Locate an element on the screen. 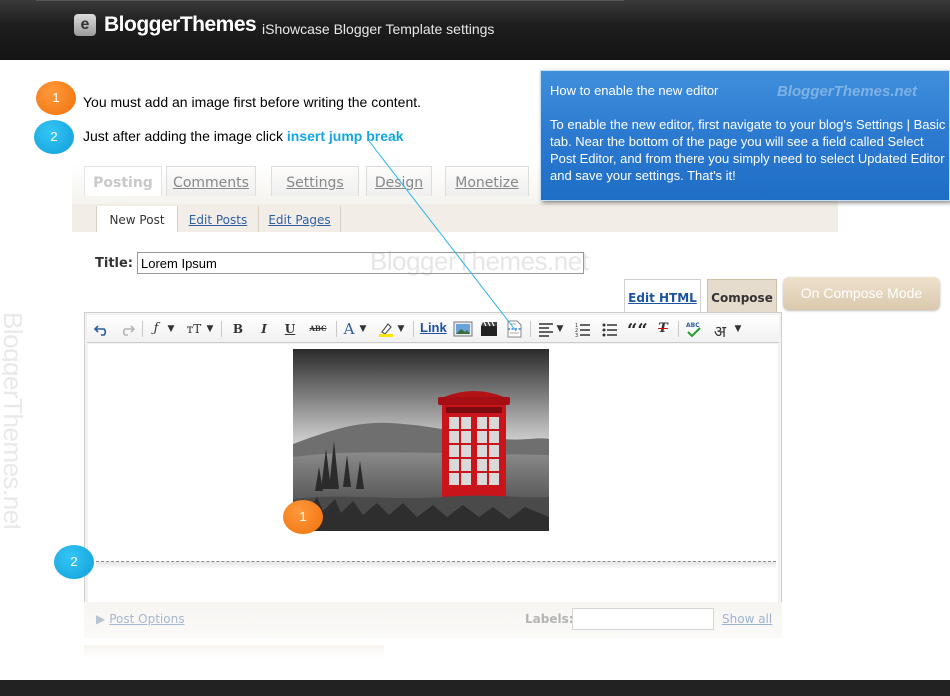  post-image-phone-booth is located at coordinates (421, 440).